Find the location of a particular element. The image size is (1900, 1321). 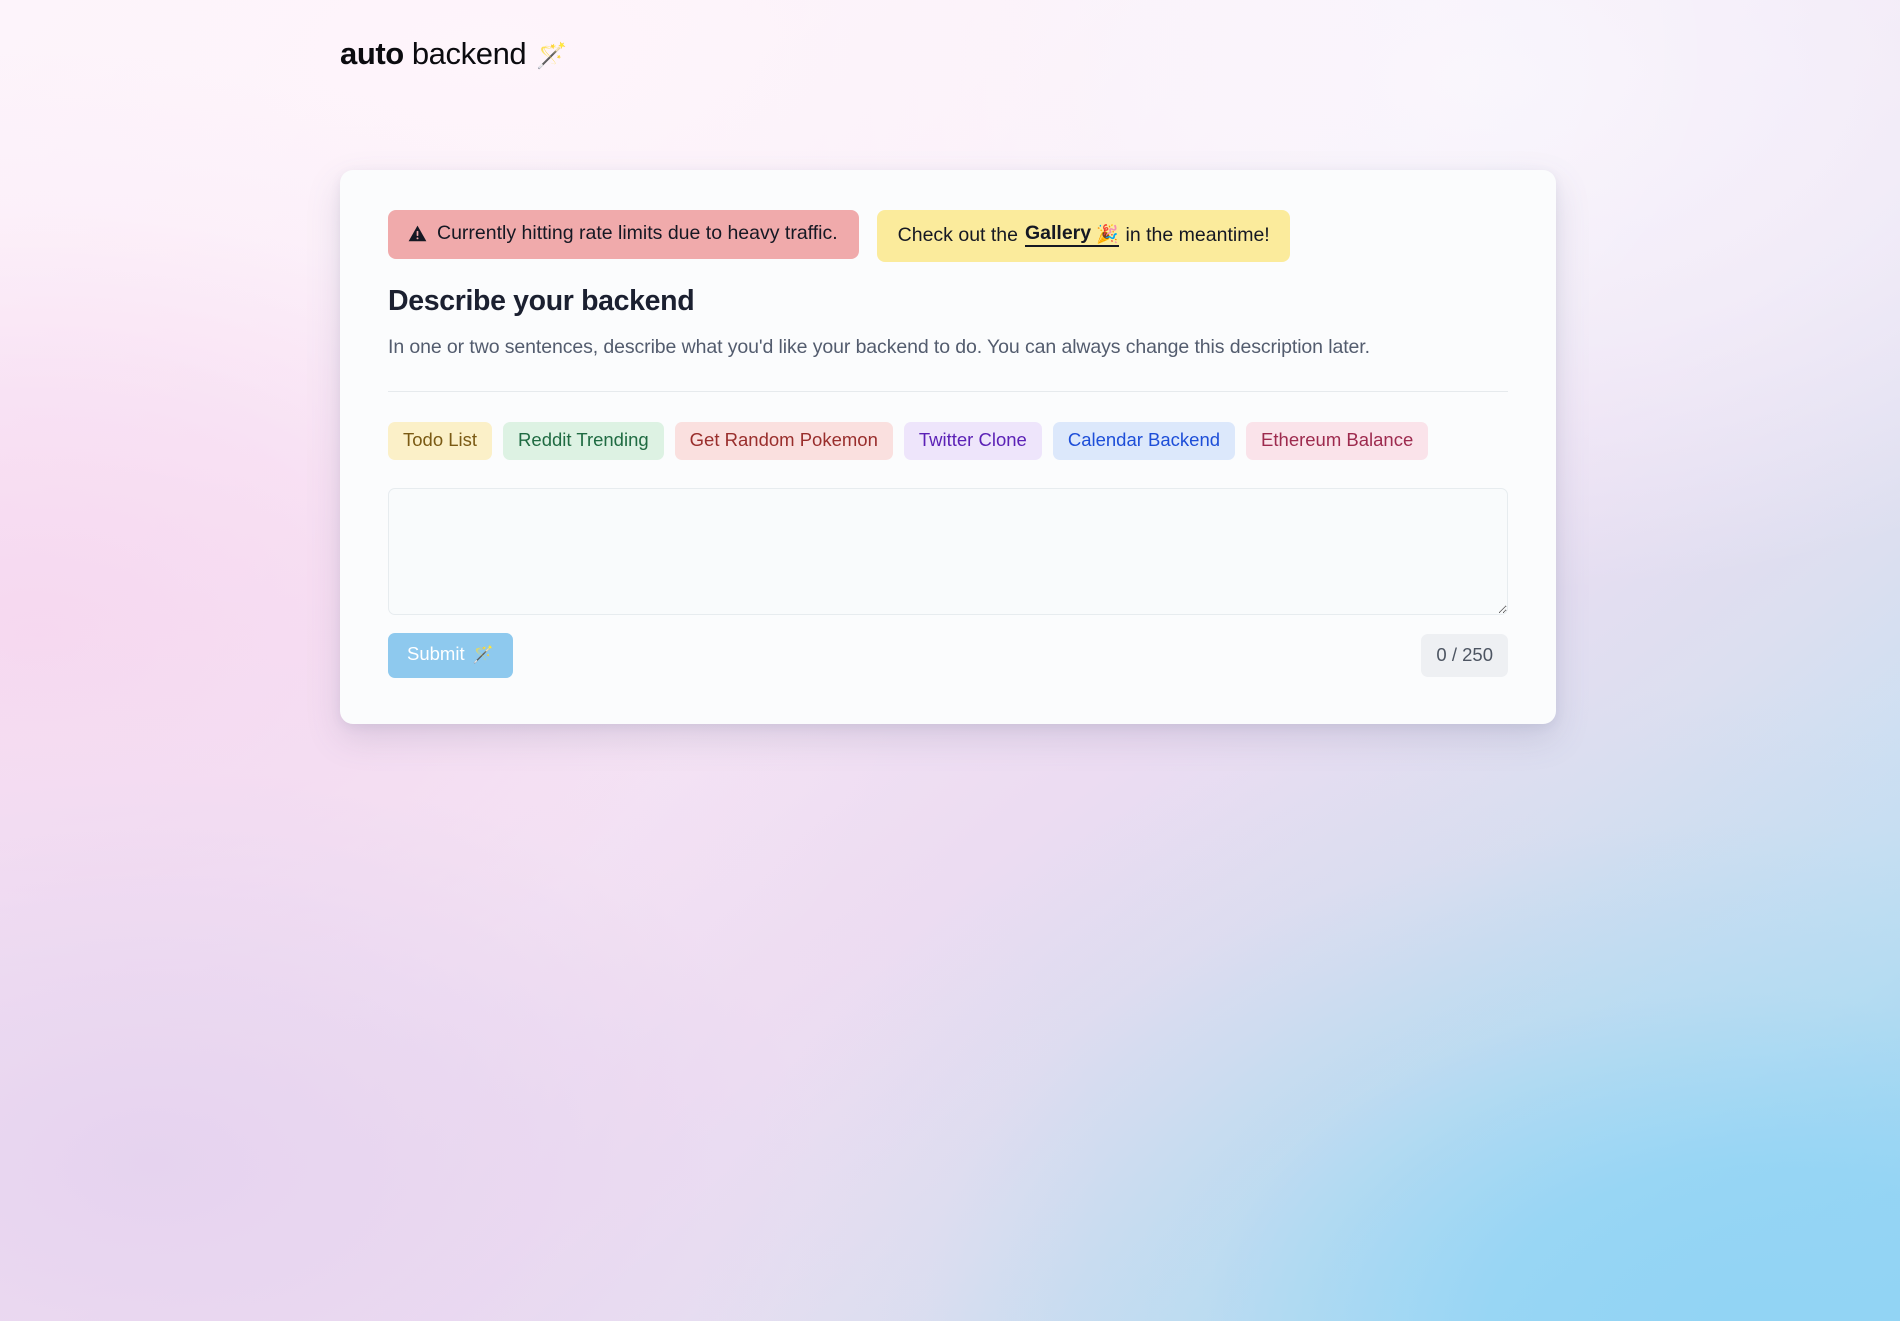

gallery-prefix-text: Check out the is located at coordinates (957, 234).